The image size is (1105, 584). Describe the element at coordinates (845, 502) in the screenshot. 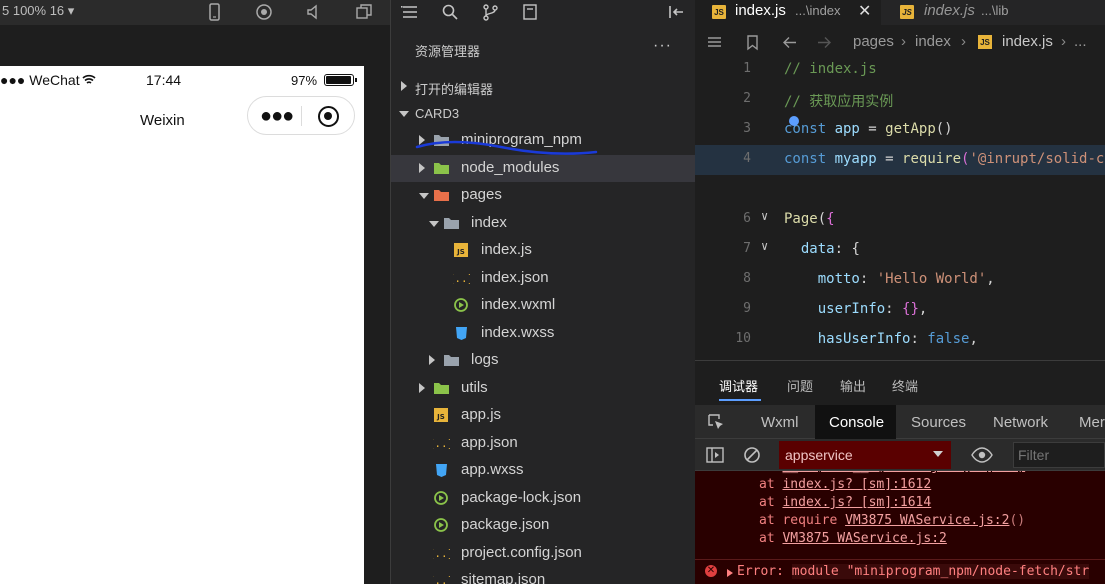

I see `stack-trace-line: at index.js? [sm]:1614` at that location.